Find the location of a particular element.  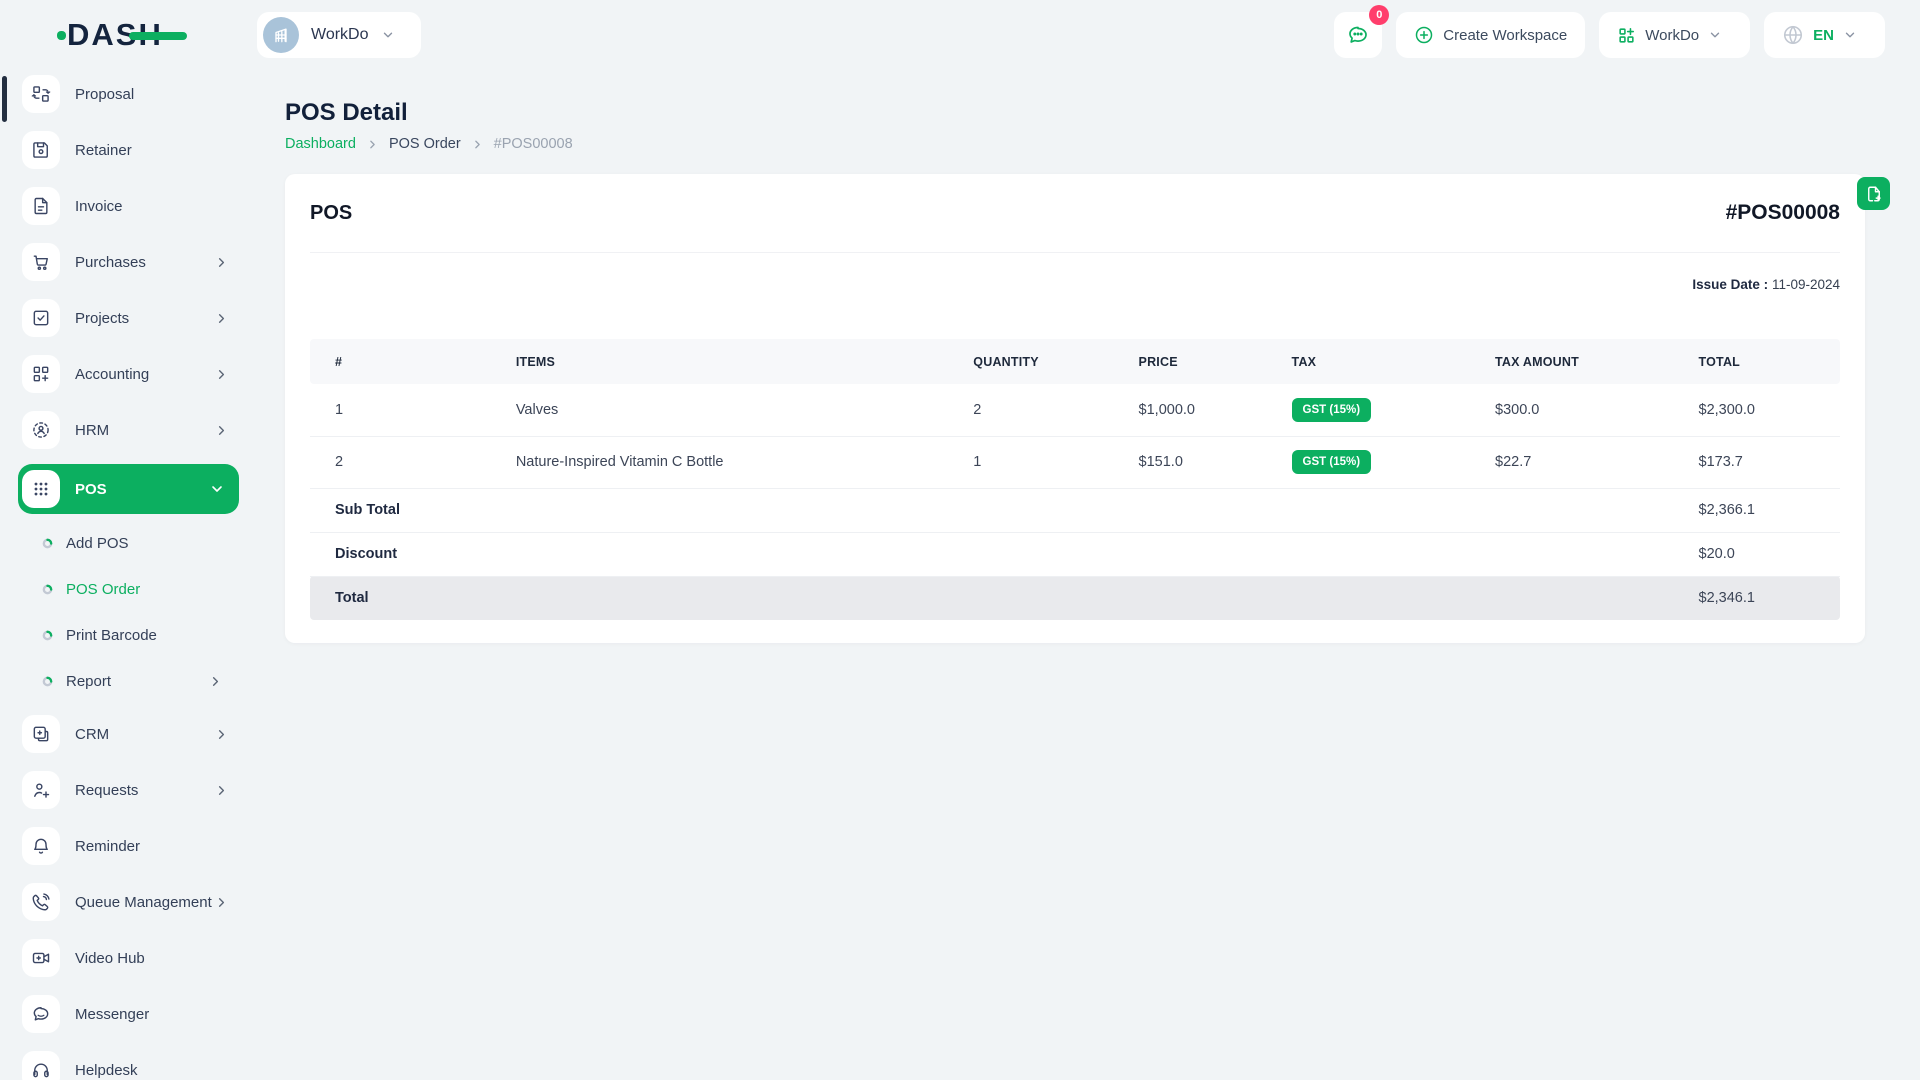

breadcrumb-pos-order-link: POS Order is located at coordinates (425, 144).